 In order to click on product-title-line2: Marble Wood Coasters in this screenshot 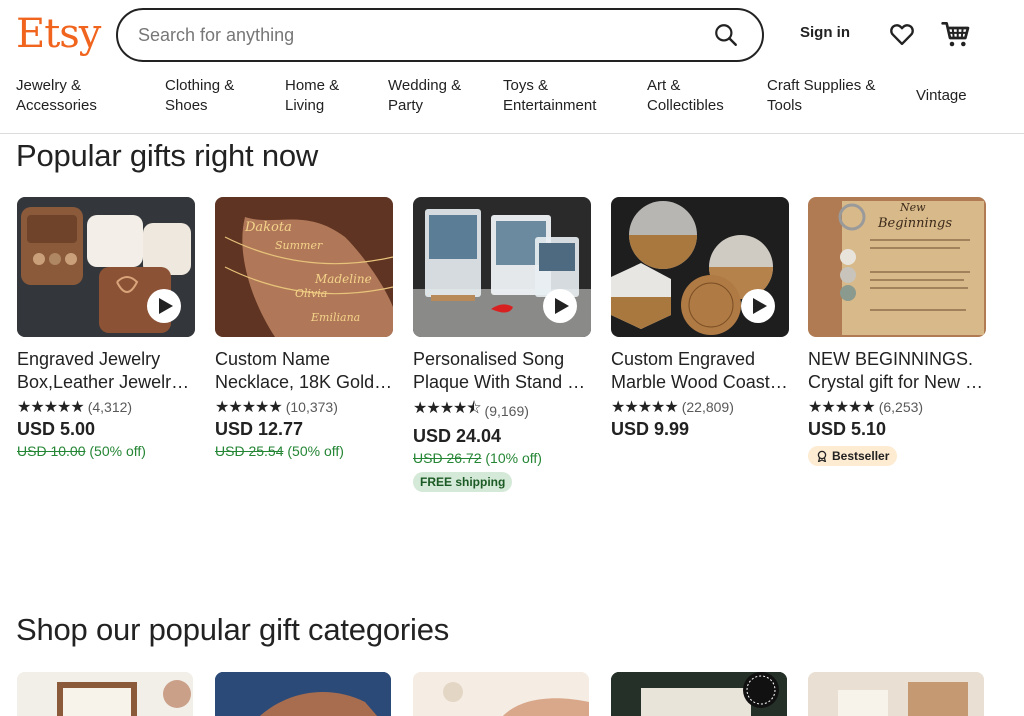, I will do `click(700, 382)`.